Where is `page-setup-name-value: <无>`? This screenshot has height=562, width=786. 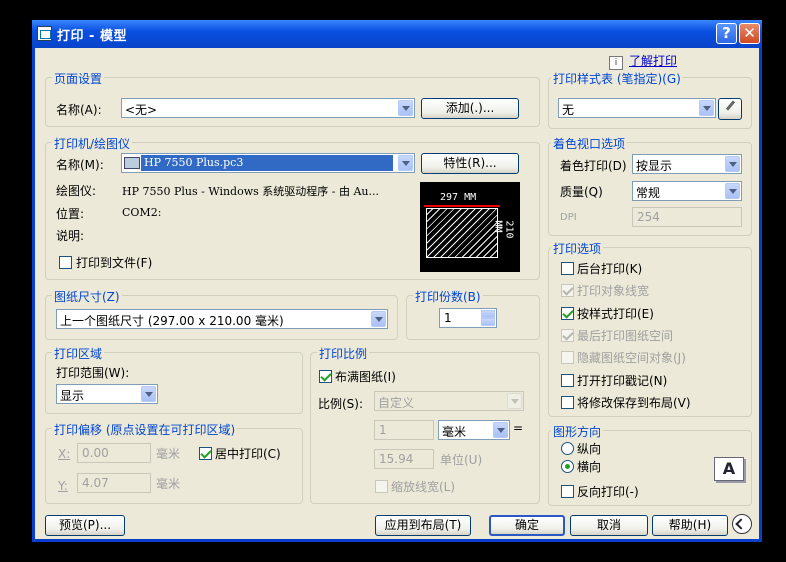 page-setup-name-value: <无> is located at coordinates (141, 110).